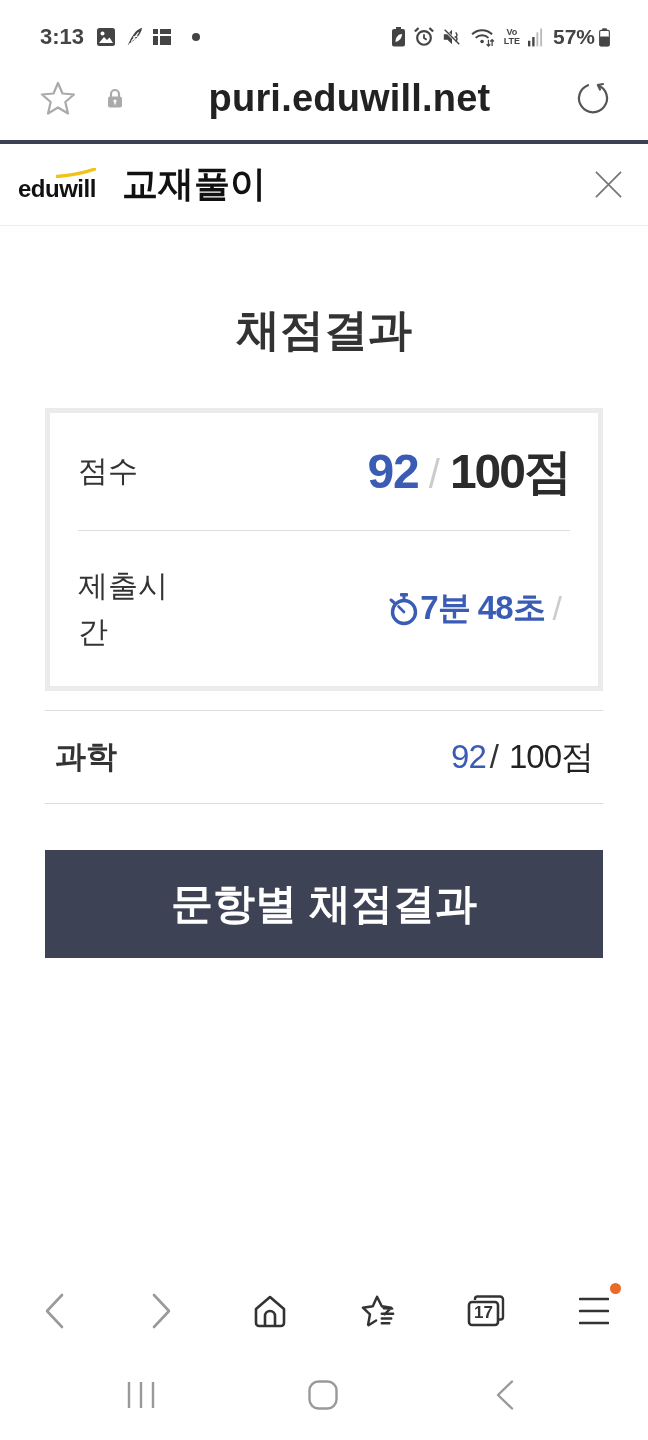 This screenshot has height=1440, width=648. What do you see at coordinates (505, 1394) in the screenshot?
I see `back-icon` at bounding box center [505, 1394].